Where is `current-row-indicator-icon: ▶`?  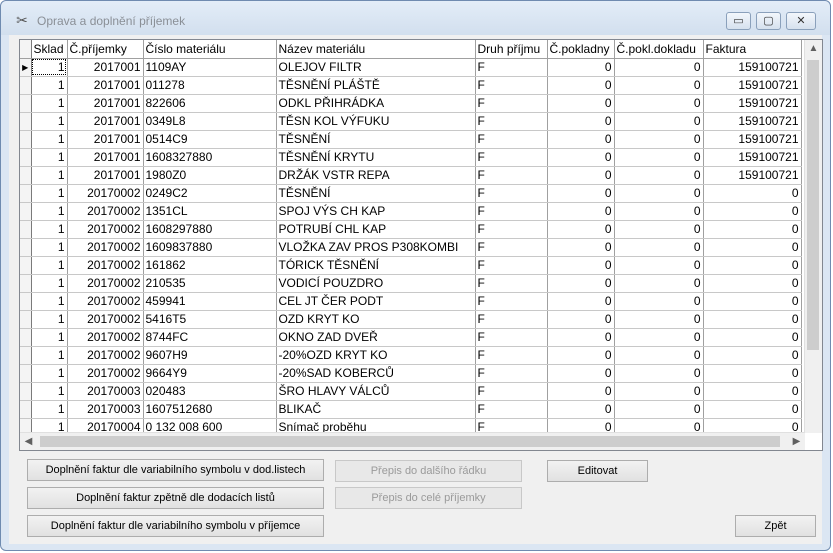 current-row-indicator-icon: ▶ is located at coordinates (26, 67).